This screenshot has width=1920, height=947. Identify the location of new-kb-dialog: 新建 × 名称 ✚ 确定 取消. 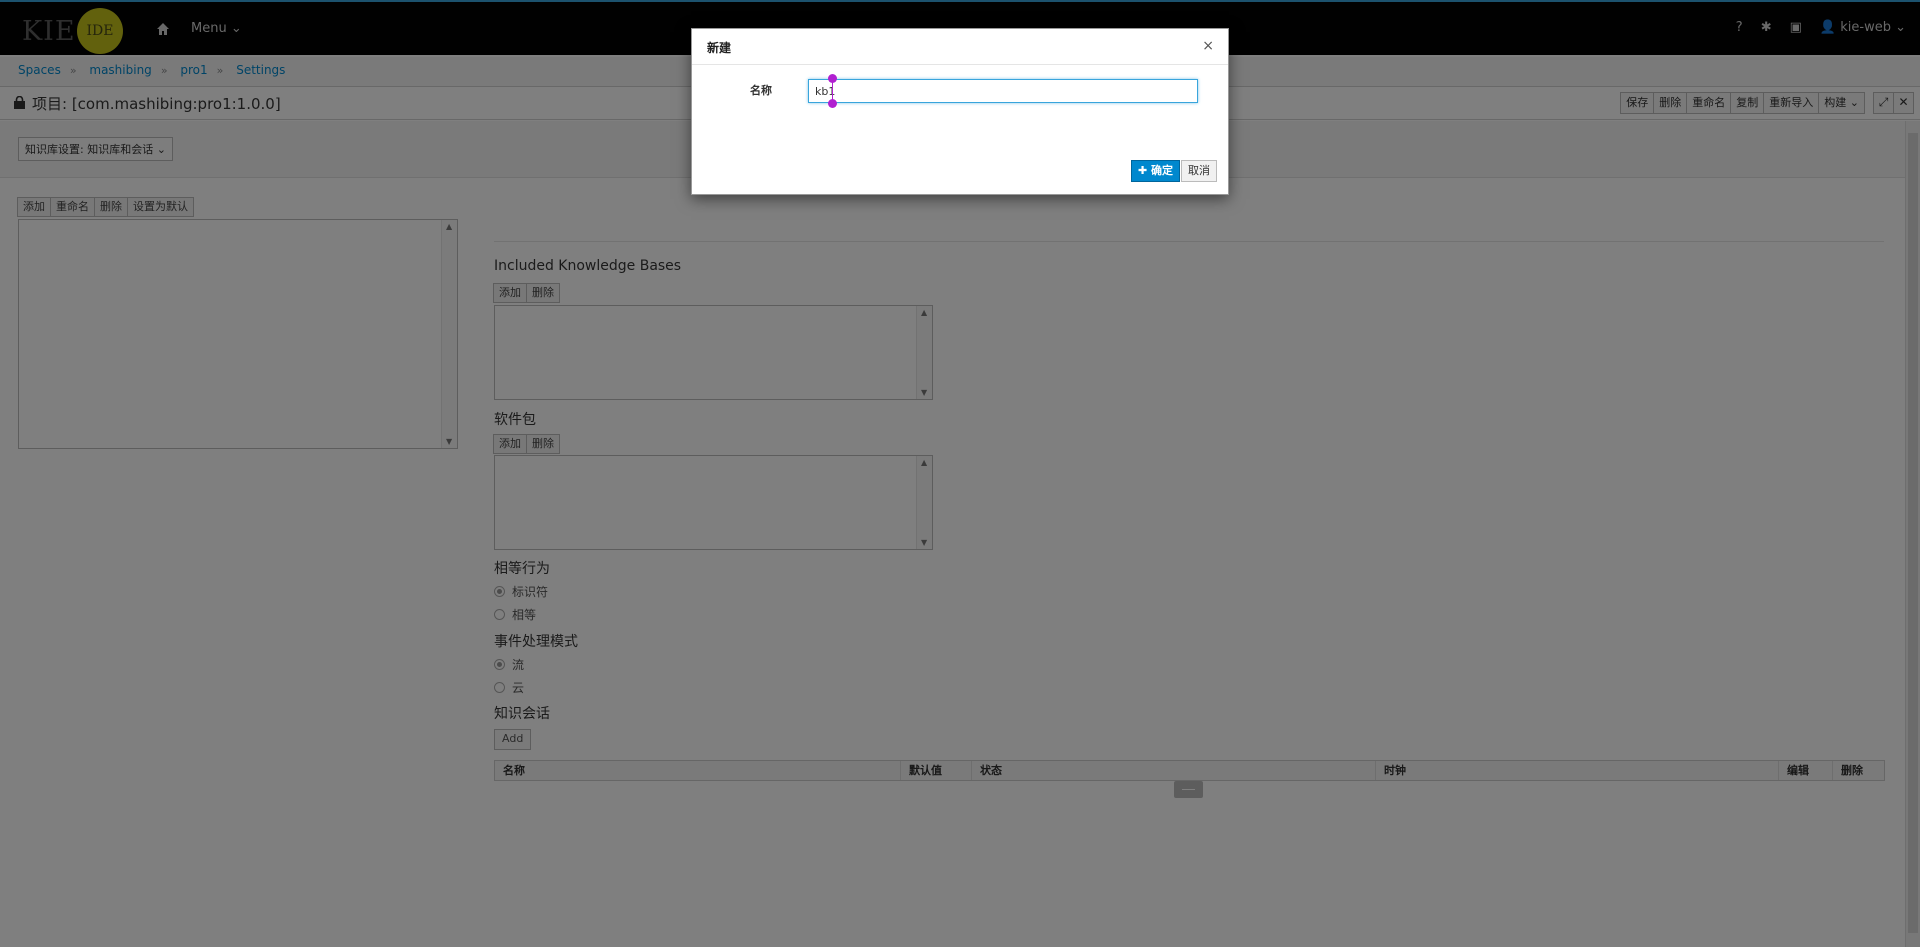
(960, 111).